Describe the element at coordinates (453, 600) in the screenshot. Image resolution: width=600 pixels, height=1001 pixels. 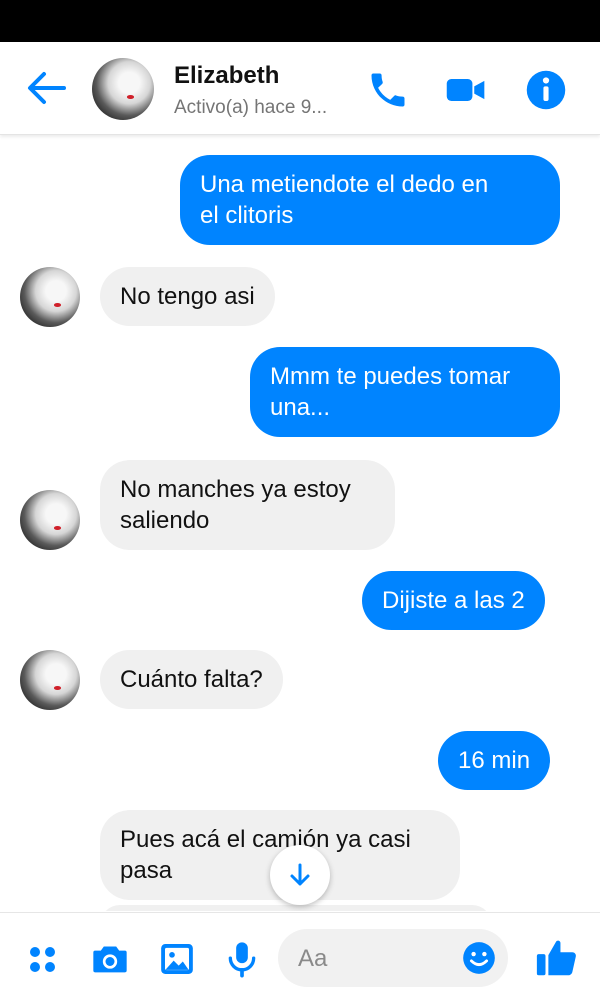
I see `message-bubble-outgoing: Dijiste a las 2` at that location.